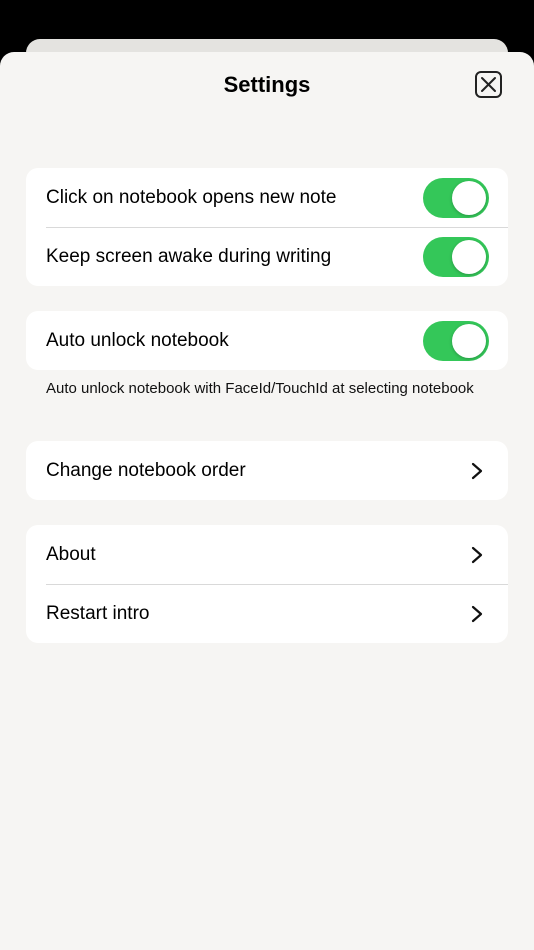 Image resolution: width=534 pixels, height=950 pixels. I want to click on order-settings-group: Change notebook order, so click(267, 470).